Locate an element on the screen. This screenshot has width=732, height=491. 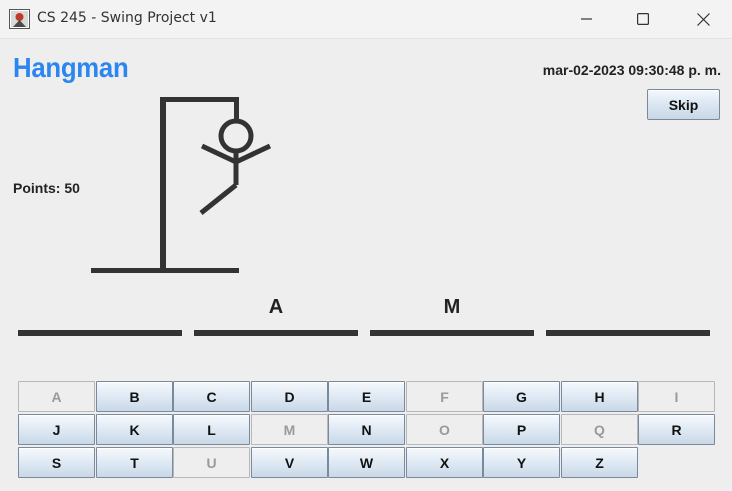
letter-button-d: D is located at coordinates (289, 396).